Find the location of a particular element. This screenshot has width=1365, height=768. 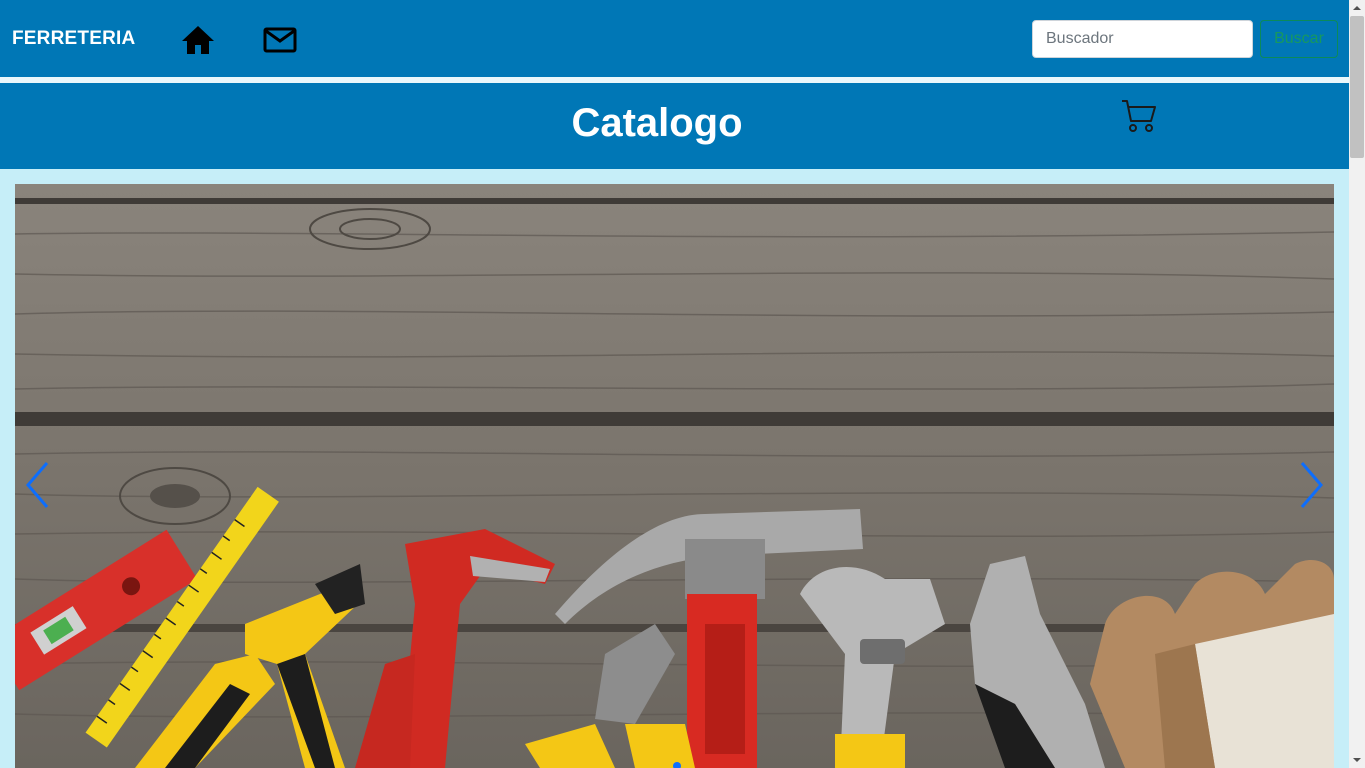

catalog-header: Catalogo is located at coordinates (674, 126).